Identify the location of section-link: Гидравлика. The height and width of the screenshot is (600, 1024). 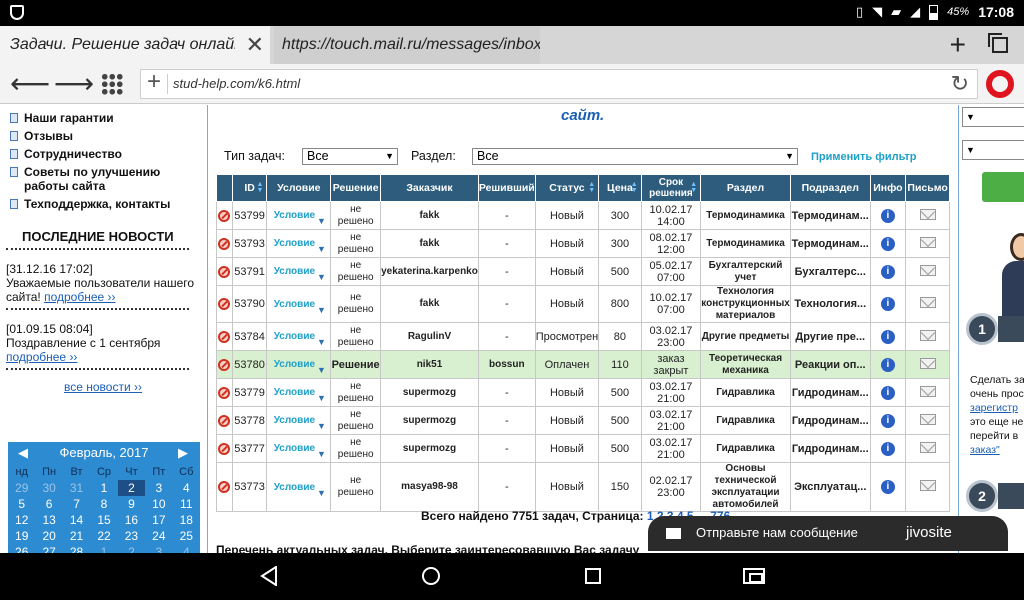
(745, 392).